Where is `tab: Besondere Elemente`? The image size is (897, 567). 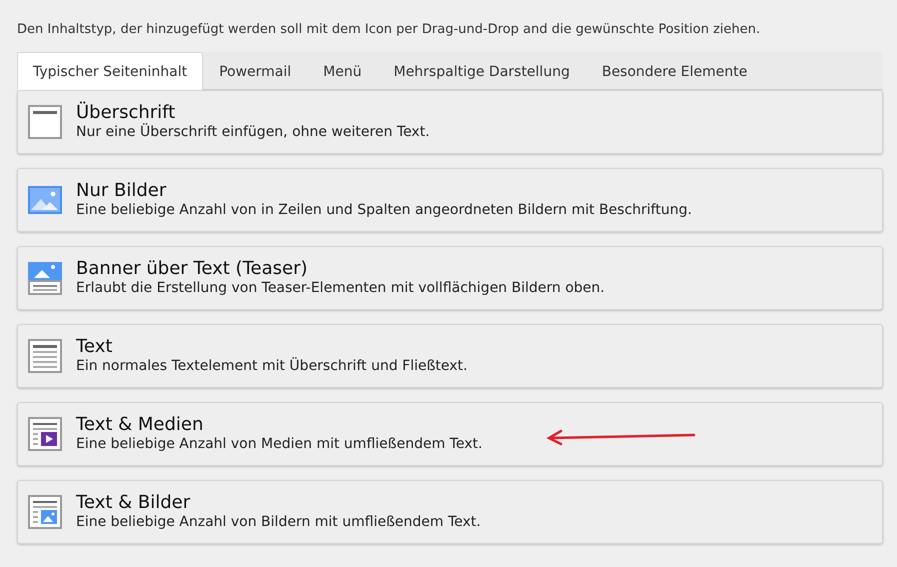
tab: Besondere Elemente is located at coordinates (675, 71).